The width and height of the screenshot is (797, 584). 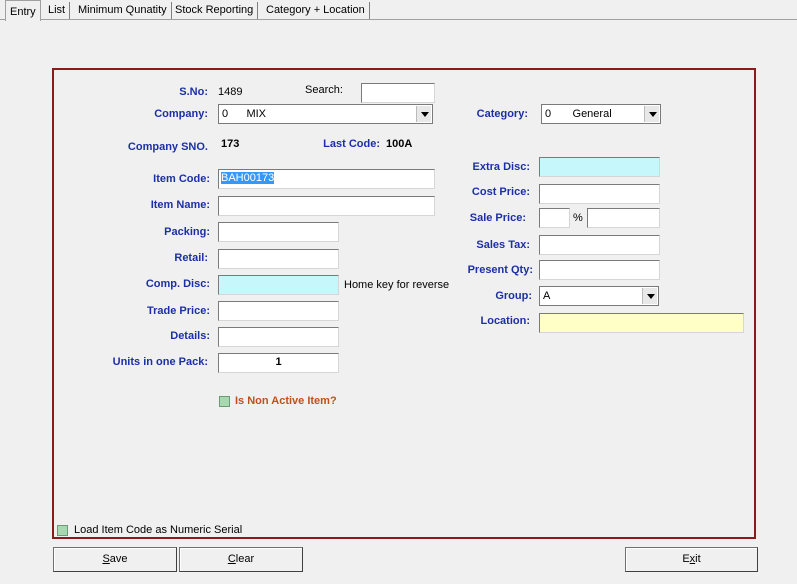 What do you see at coordinates (215, 10) in the screenshot?
I see `tab-stock-reporting: Stock Reporting` at bounding box center [215, 10].